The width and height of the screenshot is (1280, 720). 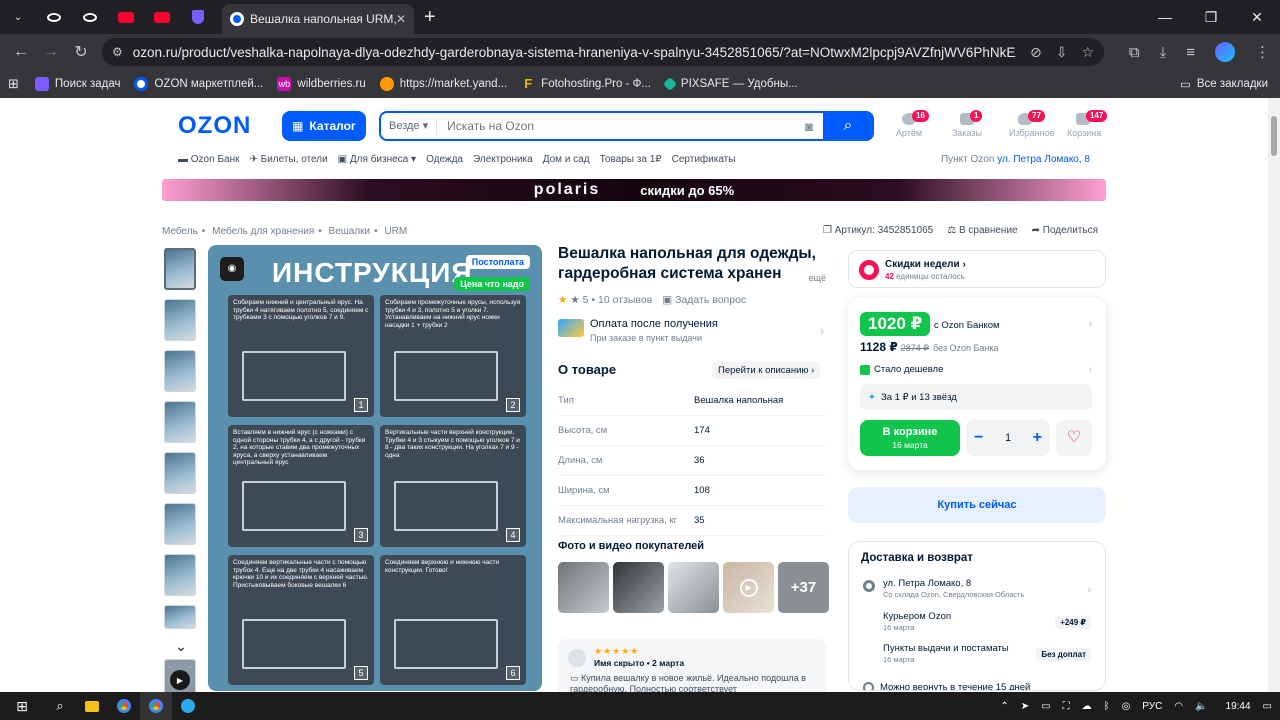 I want to click on gallery-video-thumbnail: ▶, so click(x=180, y=675).